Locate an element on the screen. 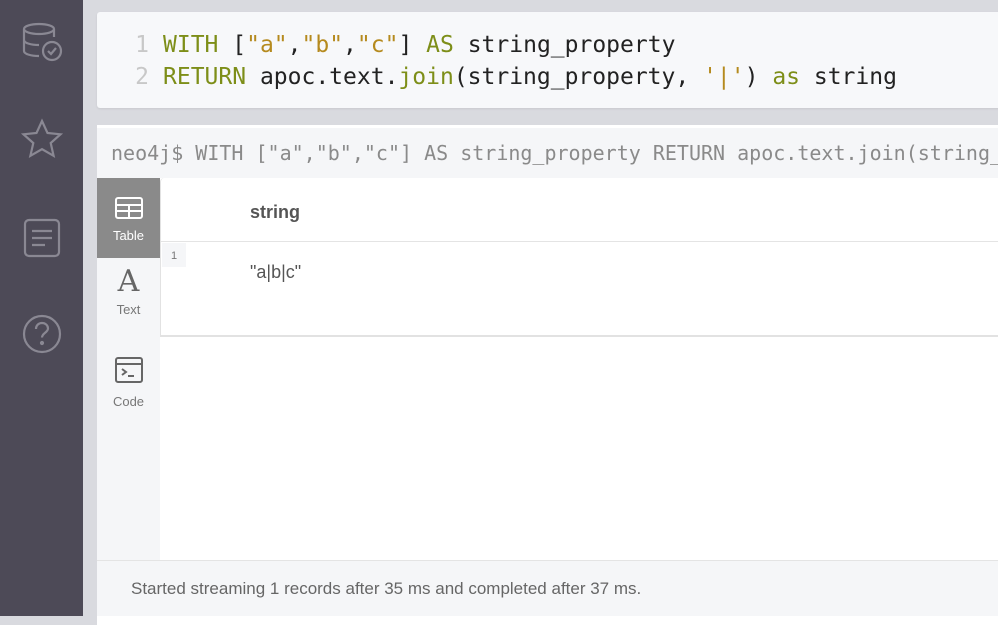  tab-label: Text is located at coordinates (128, 309).